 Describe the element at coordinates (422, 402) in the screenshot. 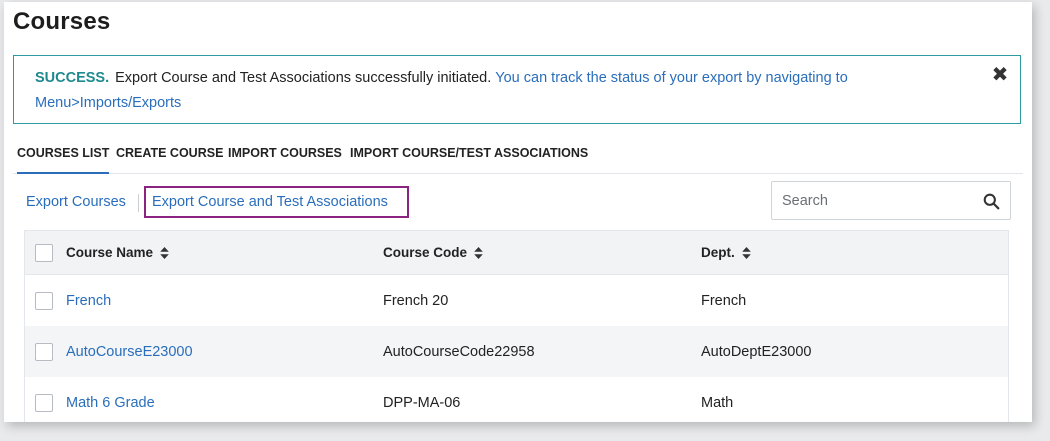

I see `course-code: DPP-MA-06` at that location.